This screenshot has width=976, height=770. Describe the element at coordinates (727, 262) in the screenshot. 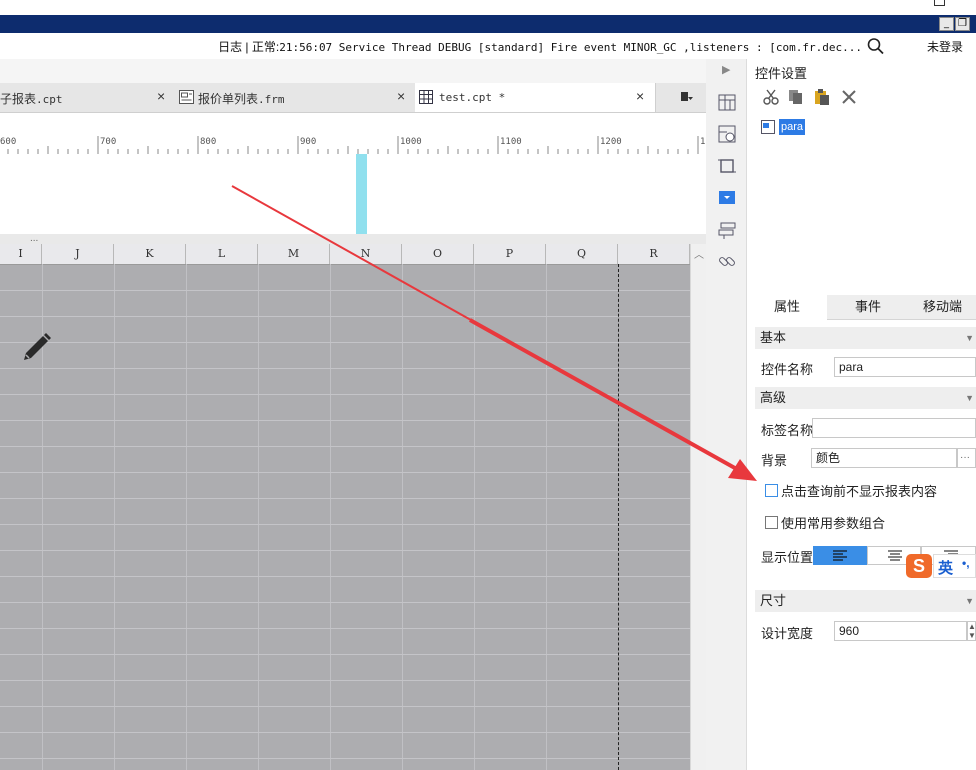

I see `hyperlink-icon` at that location.